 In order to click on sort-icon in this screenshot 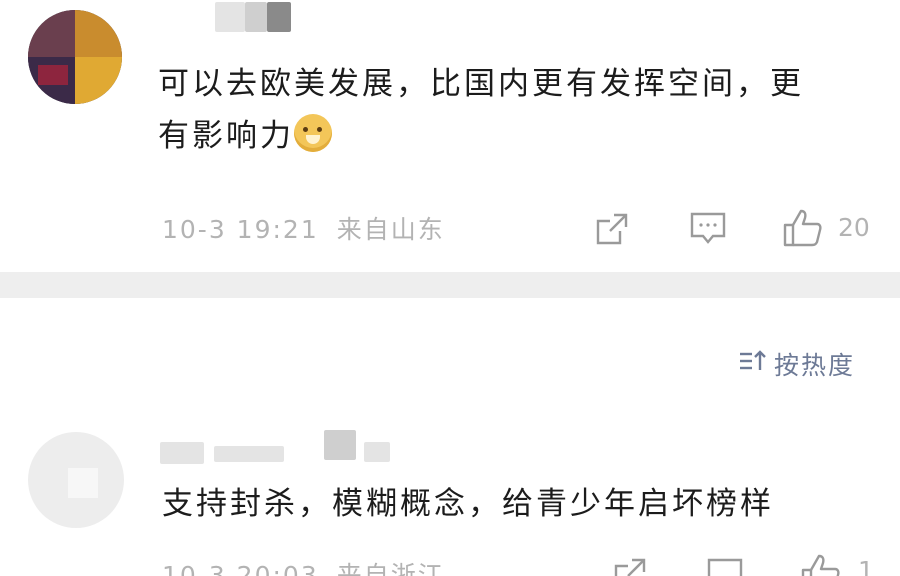, I will do `click(753, 364)`.